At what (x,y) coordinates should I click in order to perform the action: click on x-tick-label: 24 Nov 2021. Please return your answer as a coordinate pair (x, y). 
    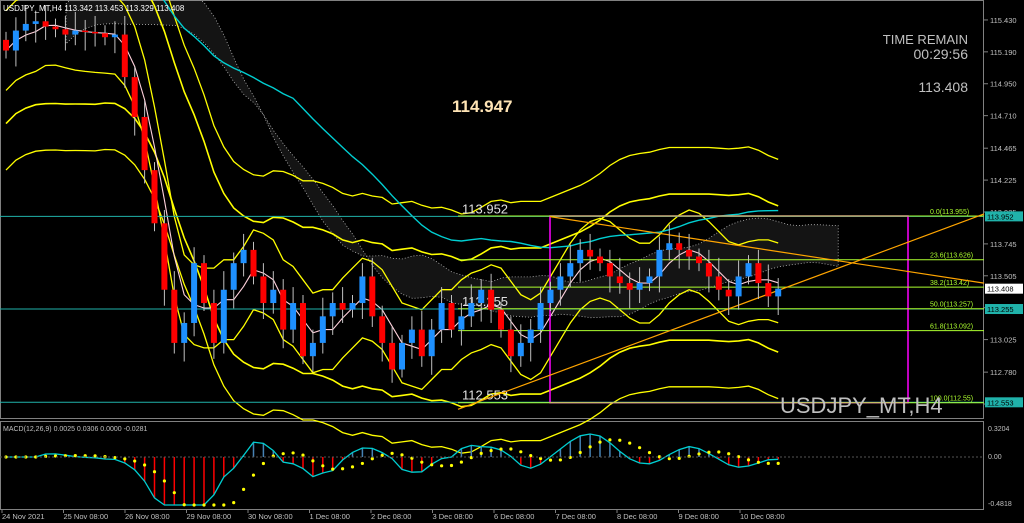
    Looking at the image, I should click on (23, 516).